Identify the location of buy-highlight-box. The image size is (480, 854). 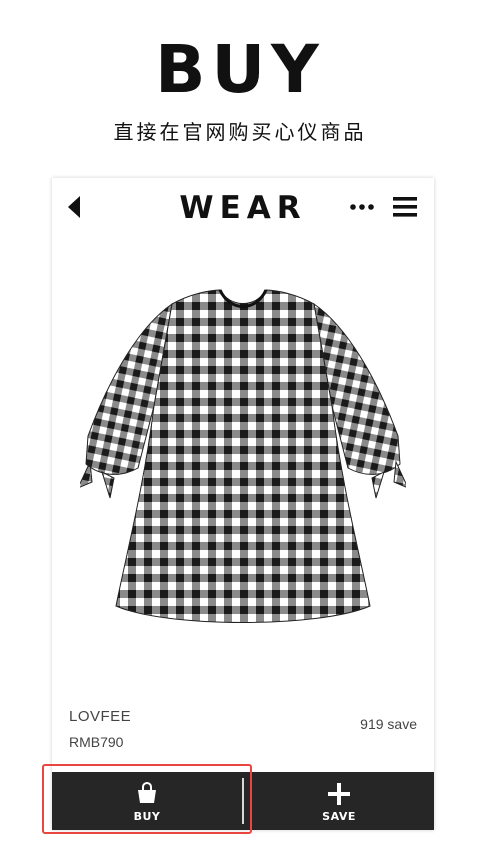
(147, 799).